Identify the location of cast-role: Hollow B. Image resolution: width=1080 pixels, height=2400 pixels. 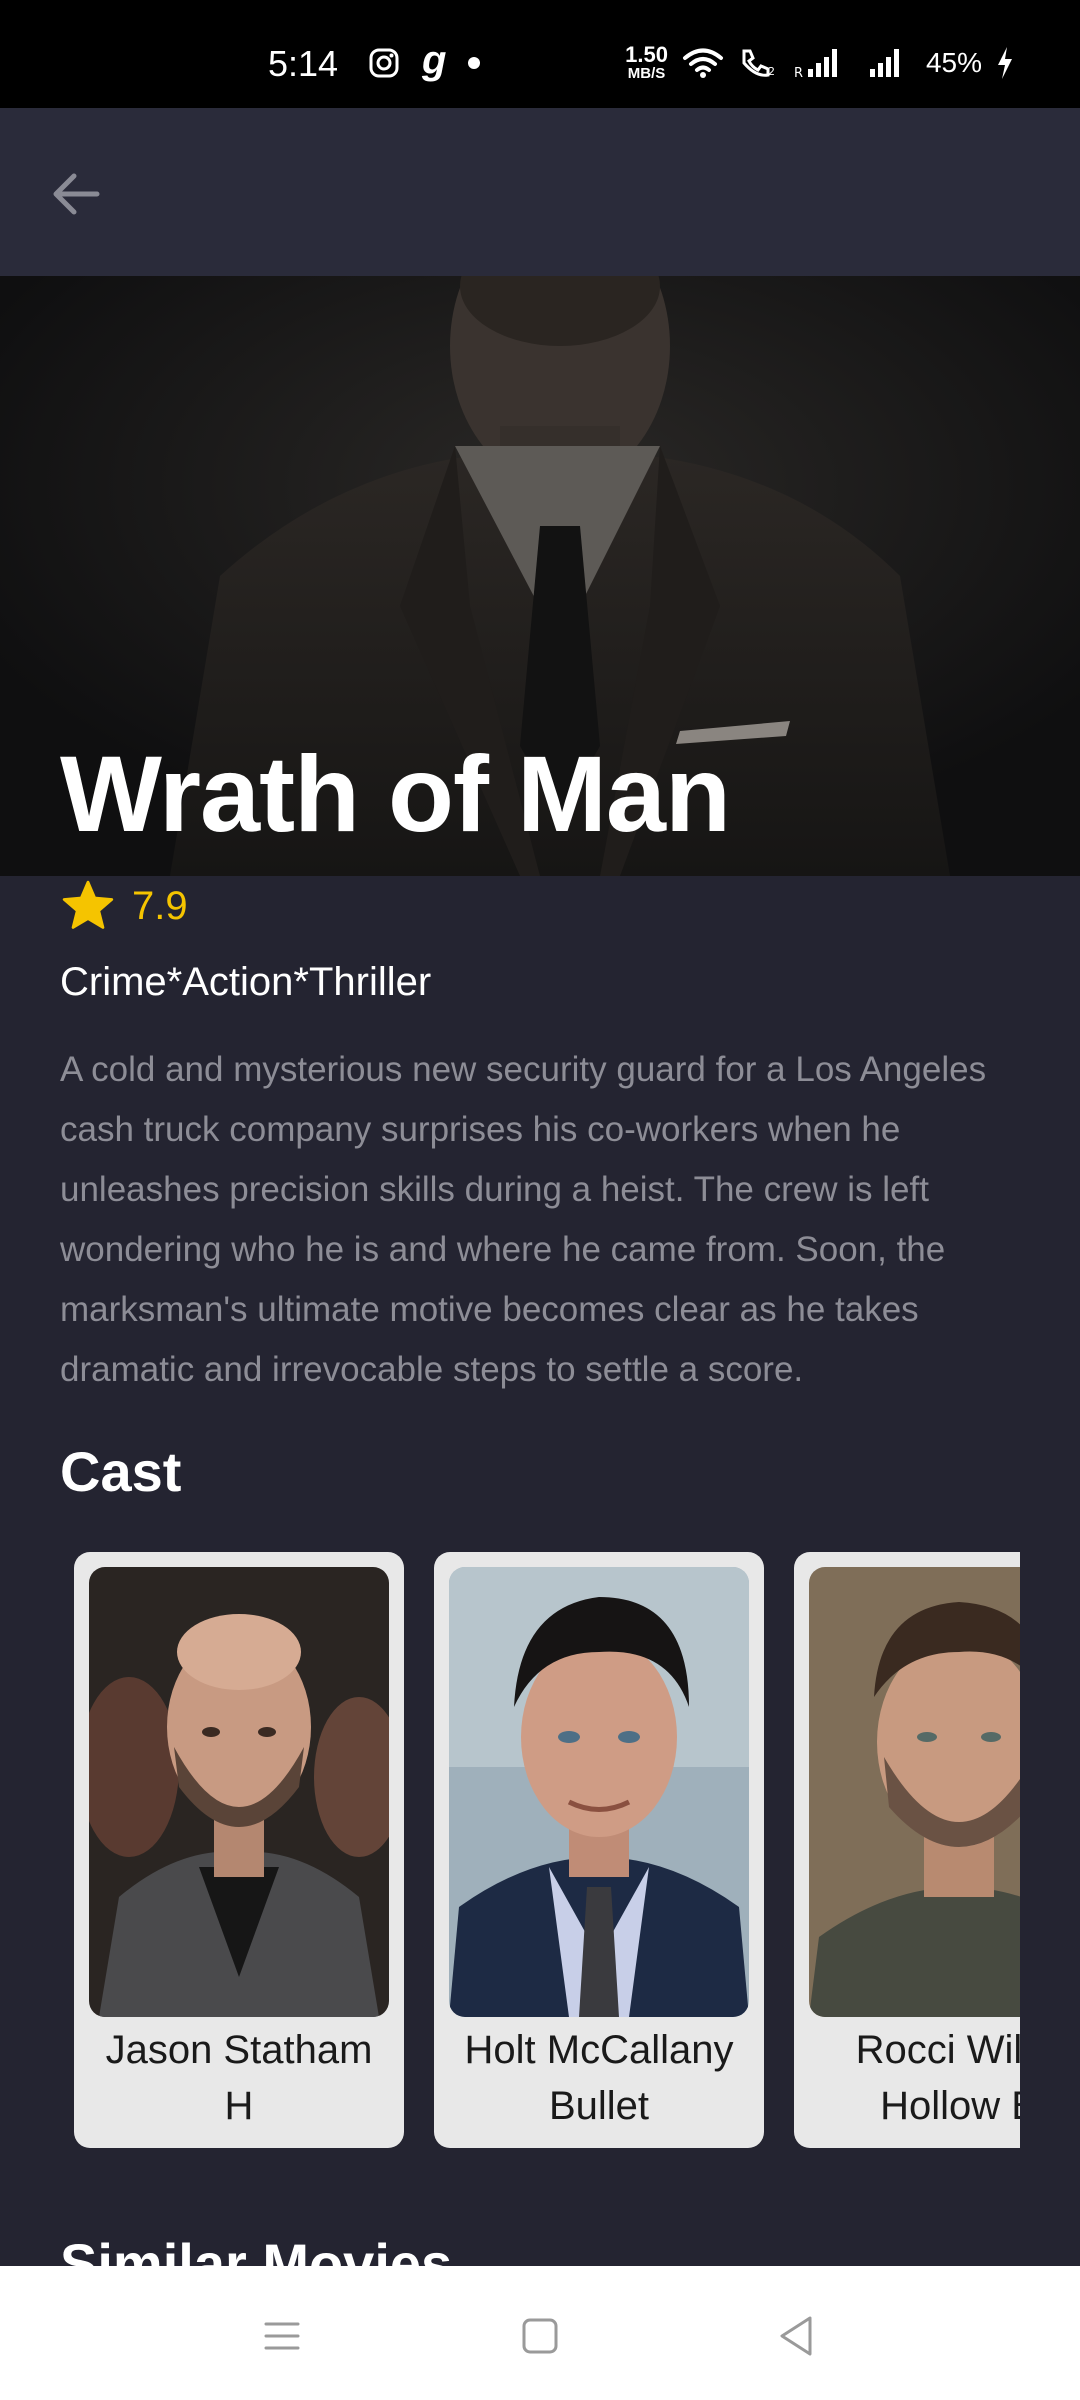
(950, 2106).